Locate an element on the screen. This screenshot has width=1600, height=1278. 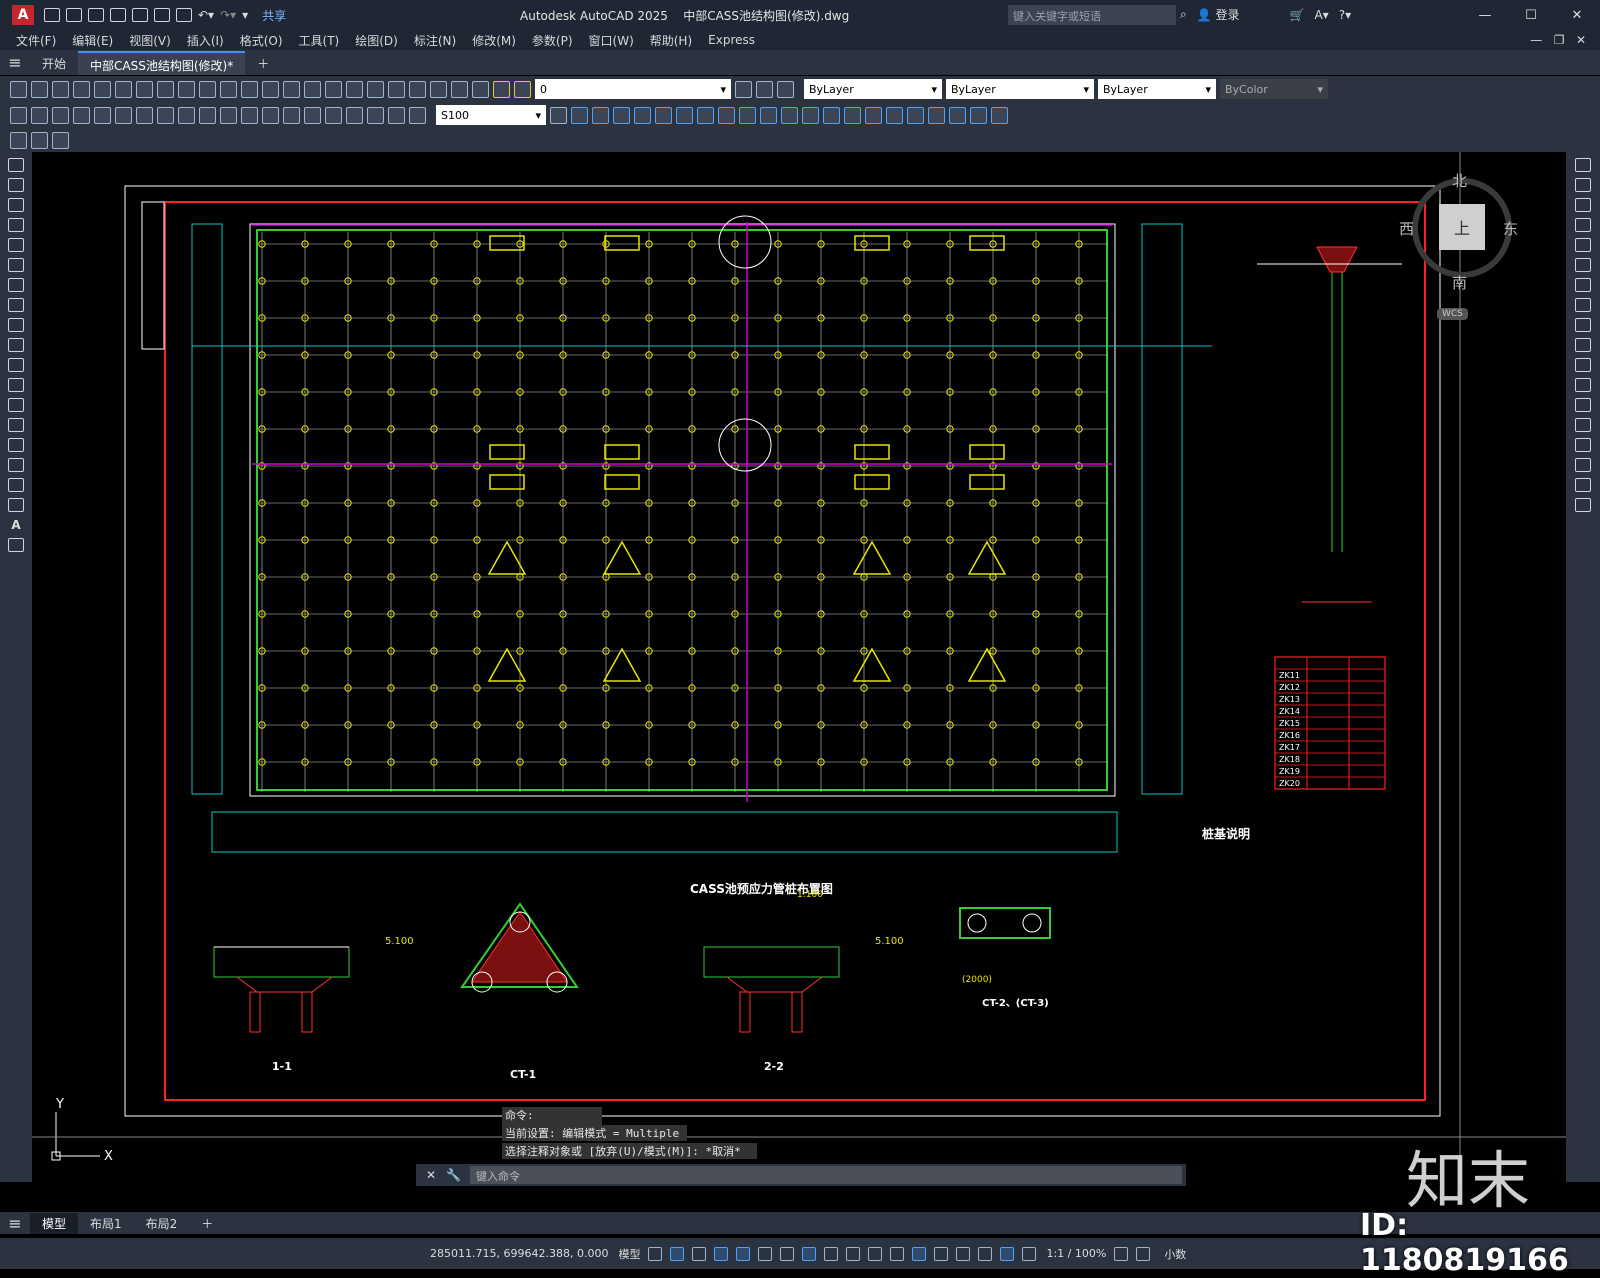
union-icon is located at coordinates (810, 115).